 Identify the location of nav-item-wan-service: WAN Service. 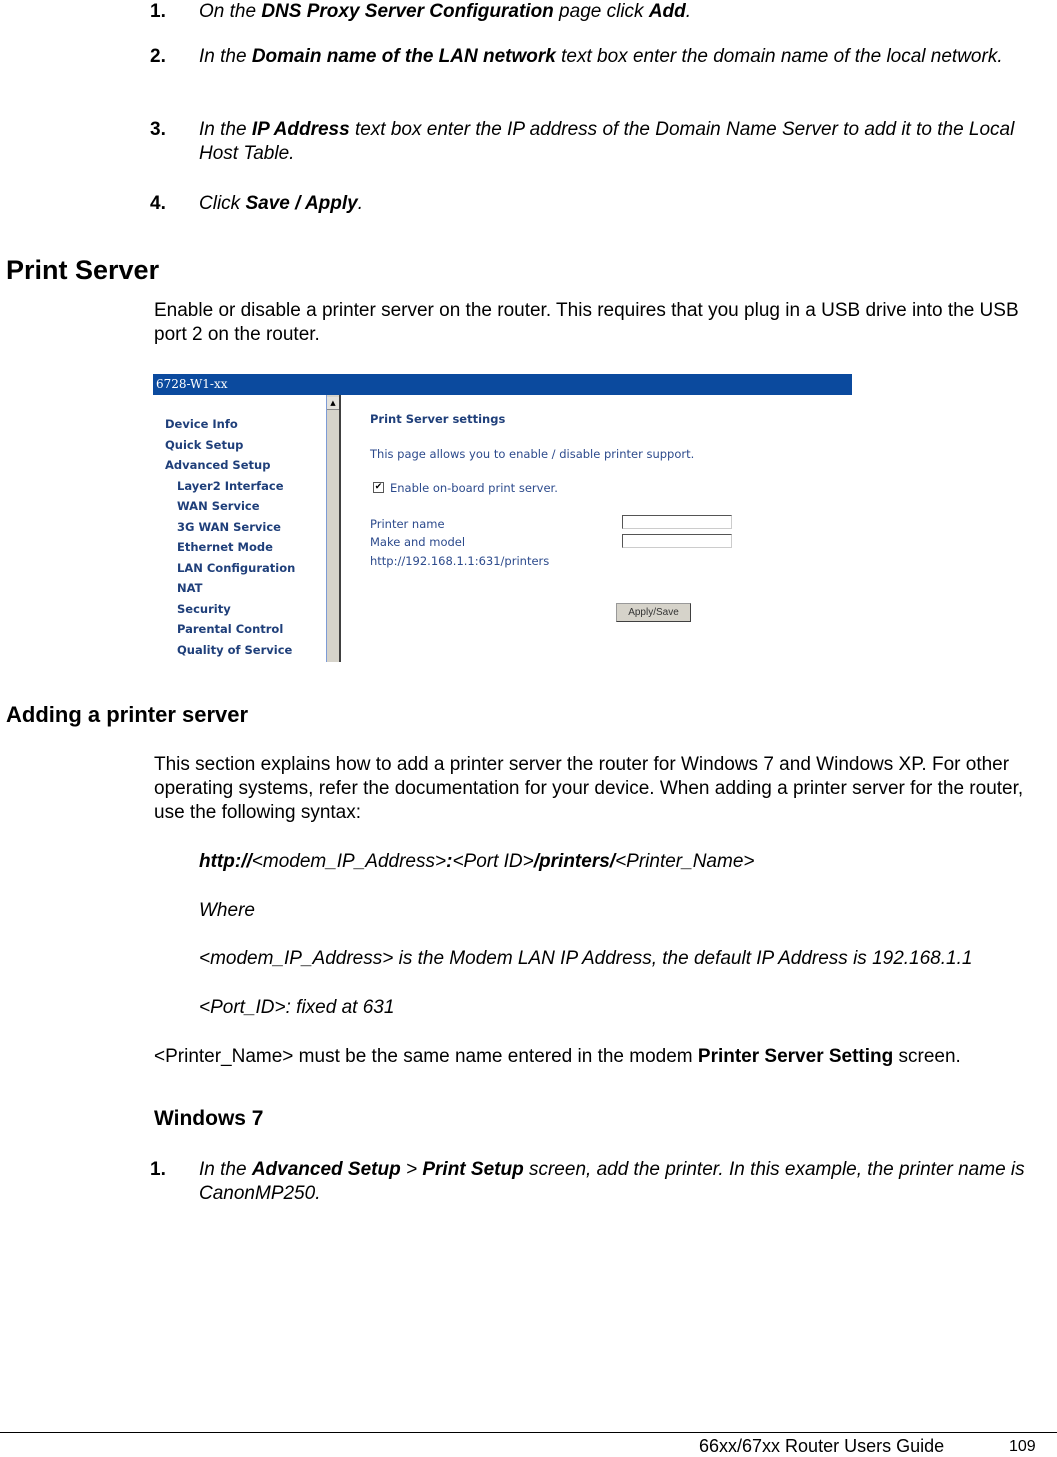
(218, 506).